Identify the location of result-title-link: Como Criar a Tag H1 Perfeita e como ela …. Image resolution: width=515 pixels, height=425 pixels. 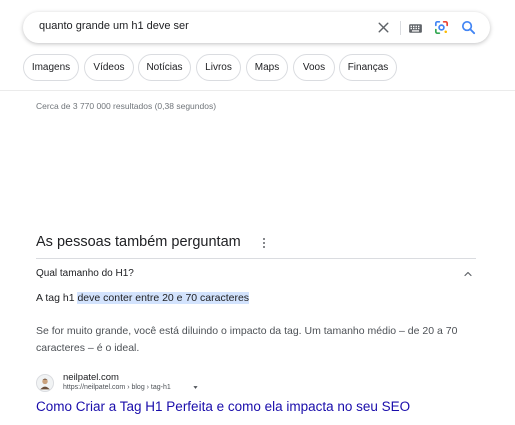
(223, 406).